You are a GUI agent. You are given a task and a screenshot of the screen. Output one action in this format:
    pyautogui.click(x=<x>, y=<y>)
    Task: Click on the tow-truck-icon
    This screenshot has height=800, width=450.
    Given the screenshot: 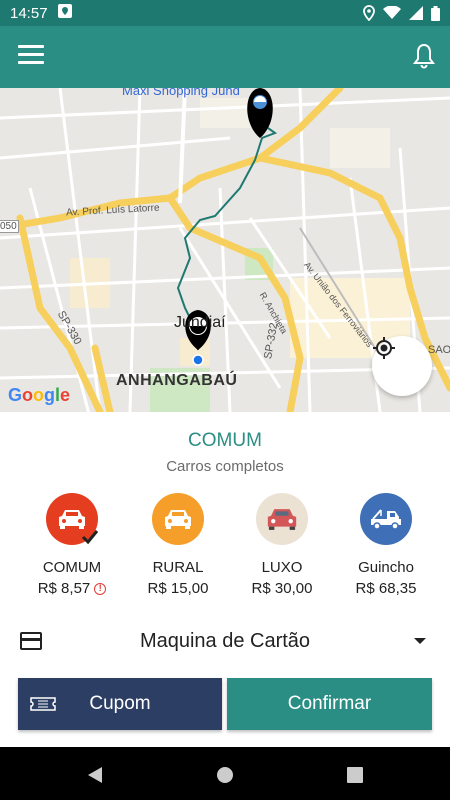 What is the action you would take?
    pyautogui.click(x=386, y=519)
    